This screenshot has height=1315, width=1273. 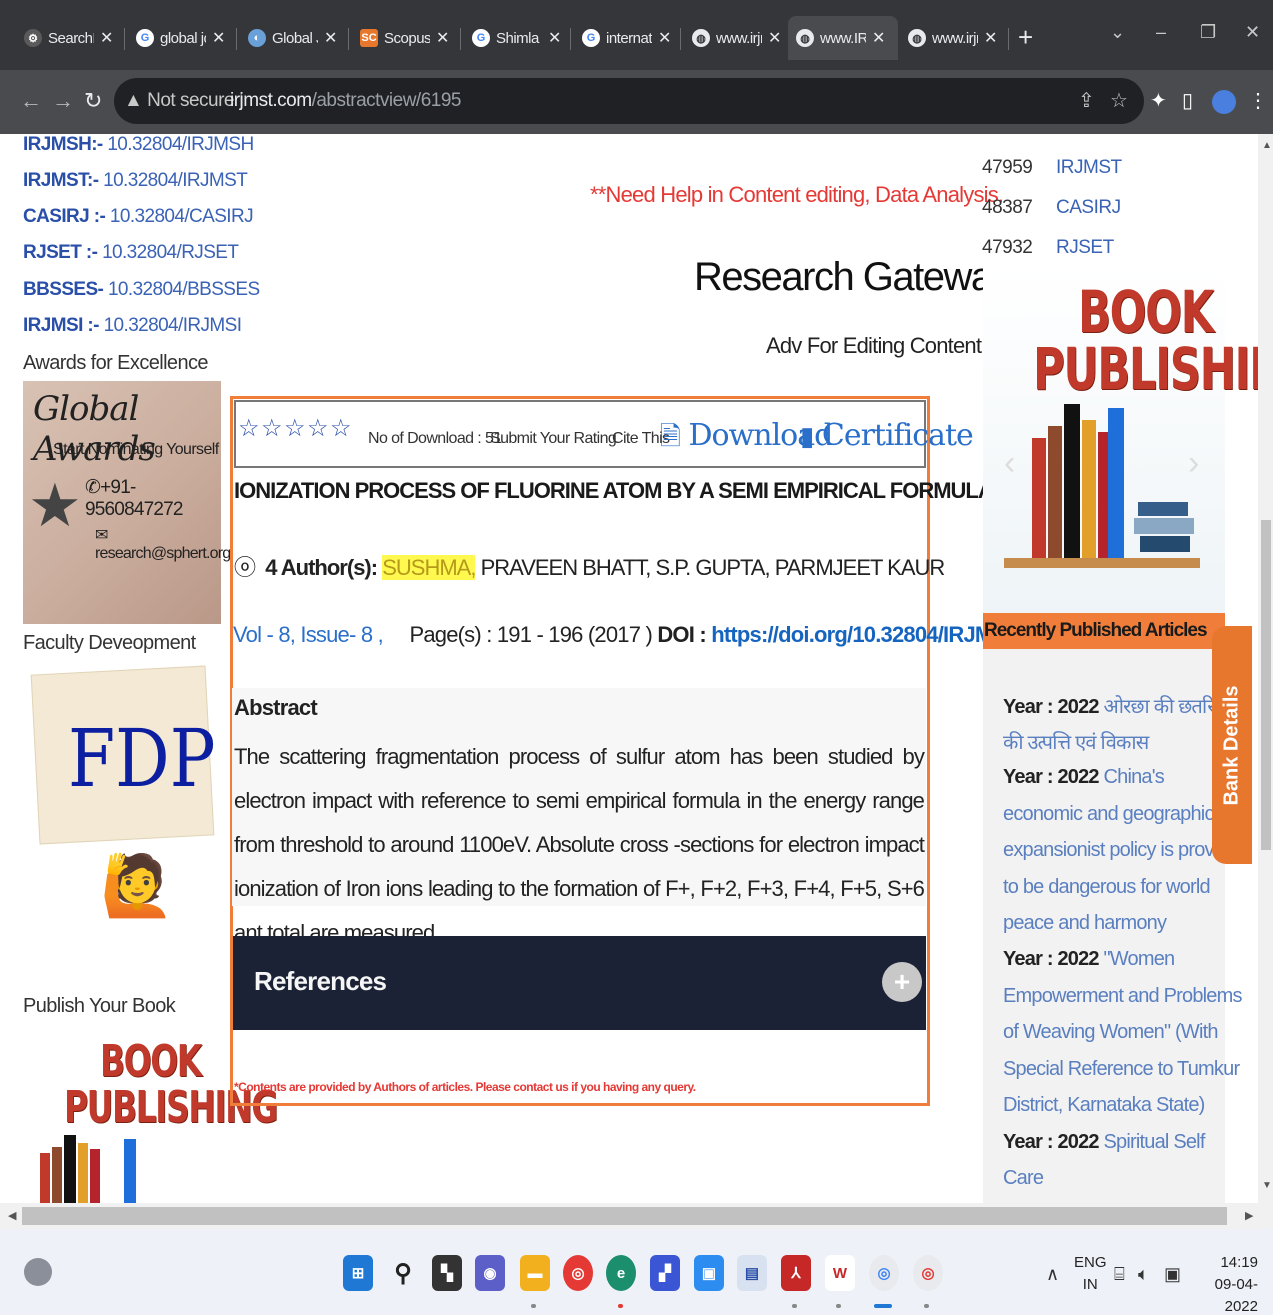 What do you see at coordinates (736, 38) in the screenshot?
I see `browser-tab: ◍ www.irjr ✕` at bounding box center [736, 38].